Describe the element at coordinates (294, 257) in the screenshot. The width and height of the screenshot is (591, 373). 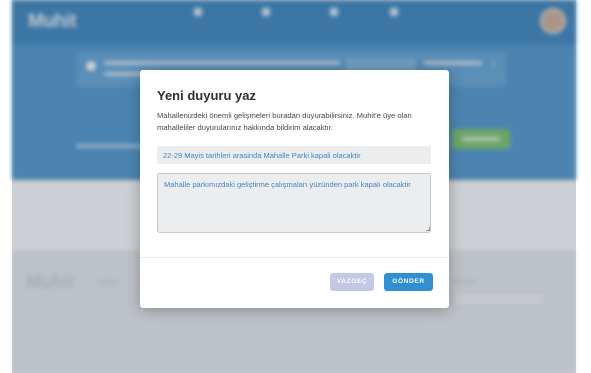
I see `dialog-divider` at that location.